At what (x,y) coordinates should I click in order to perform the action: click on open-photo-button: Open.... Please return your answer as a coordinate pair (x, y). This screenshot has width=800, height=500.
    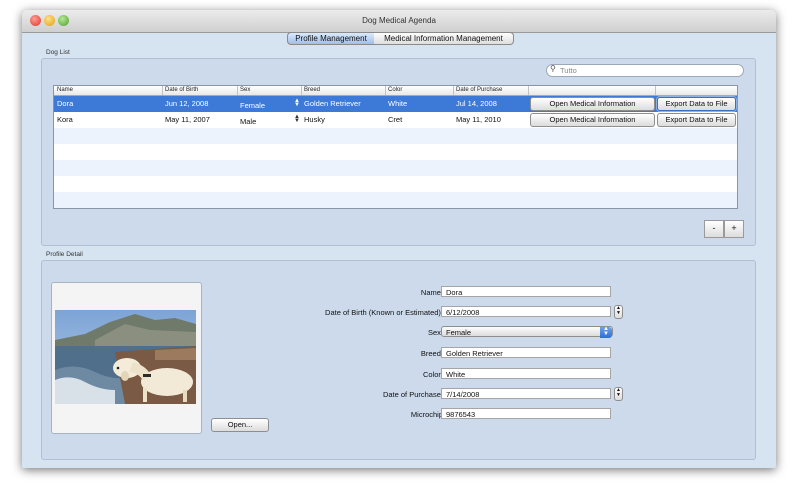
    Looking at the image, I should click on (240, 425).